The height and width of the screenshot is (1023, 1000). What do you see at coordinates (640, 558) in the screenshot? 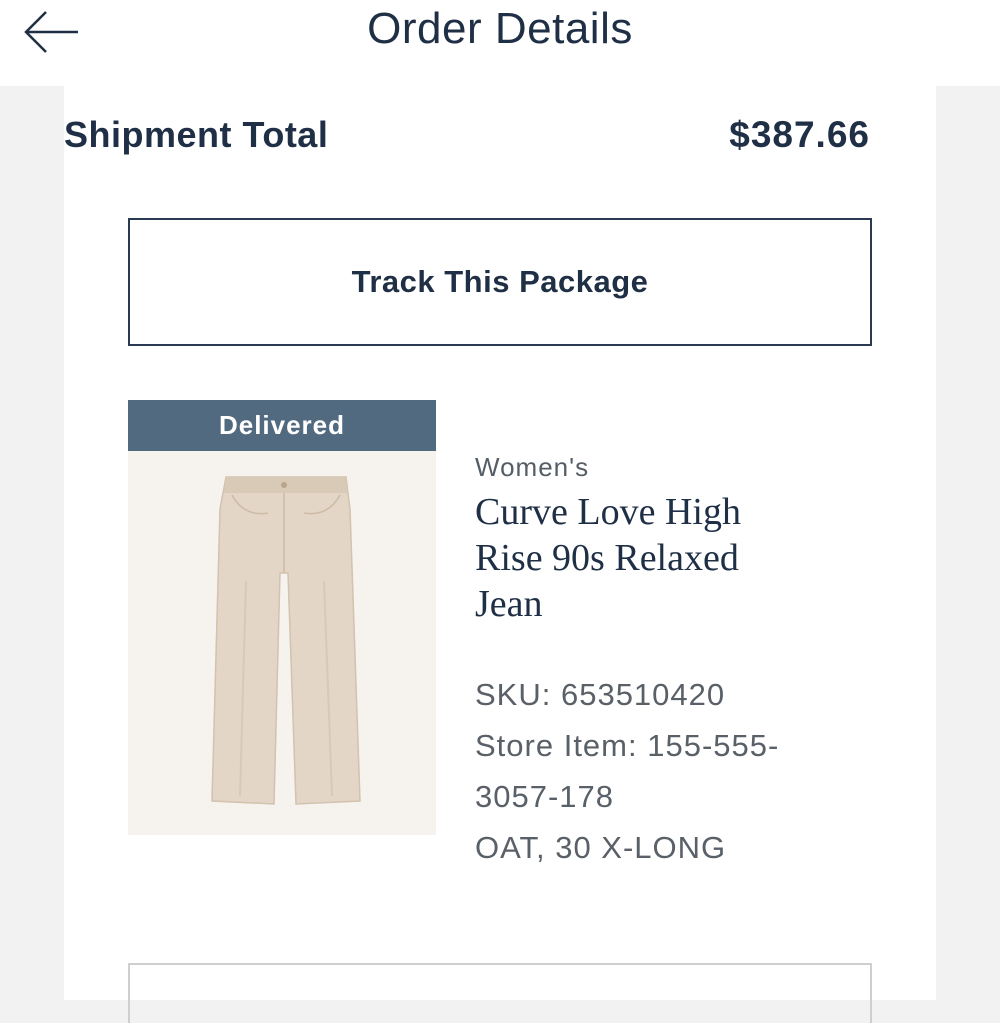
I see `product-name: Curve Love High Rise 90s Relaxed Jean` at bounding box center [640, 558].